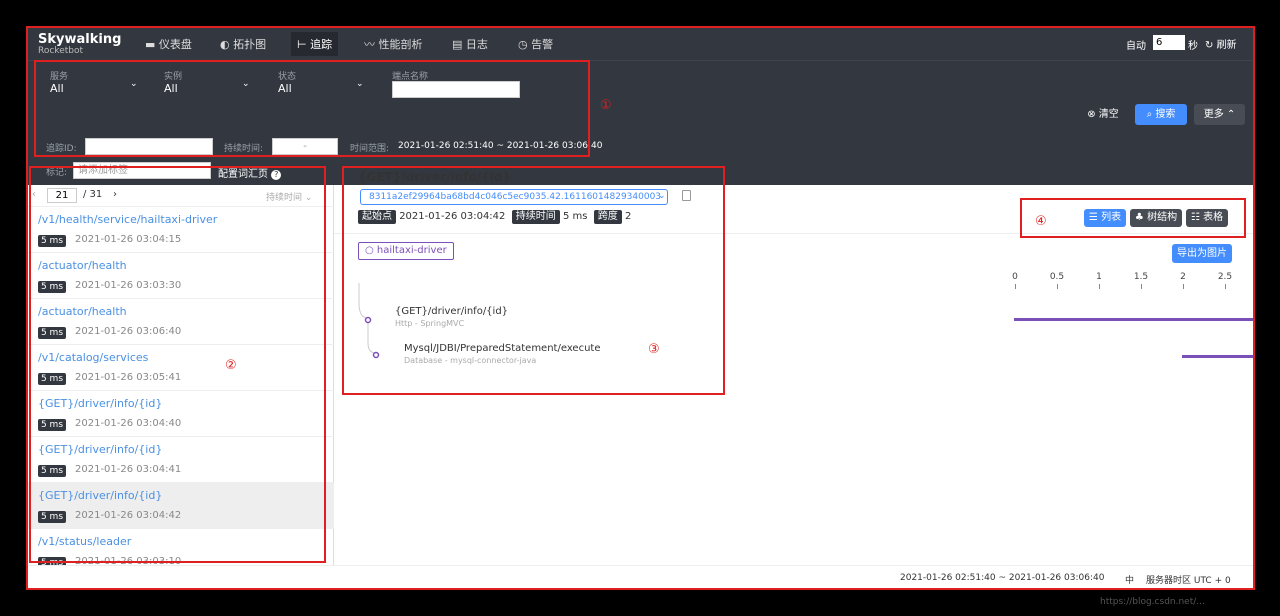 This screenshot has height=616, width=1280. What do you see at coordinates (1221, 43) in the screenshot?
I see `refresh-button: ↻ 刷新` at bounding box center [1221, 43].